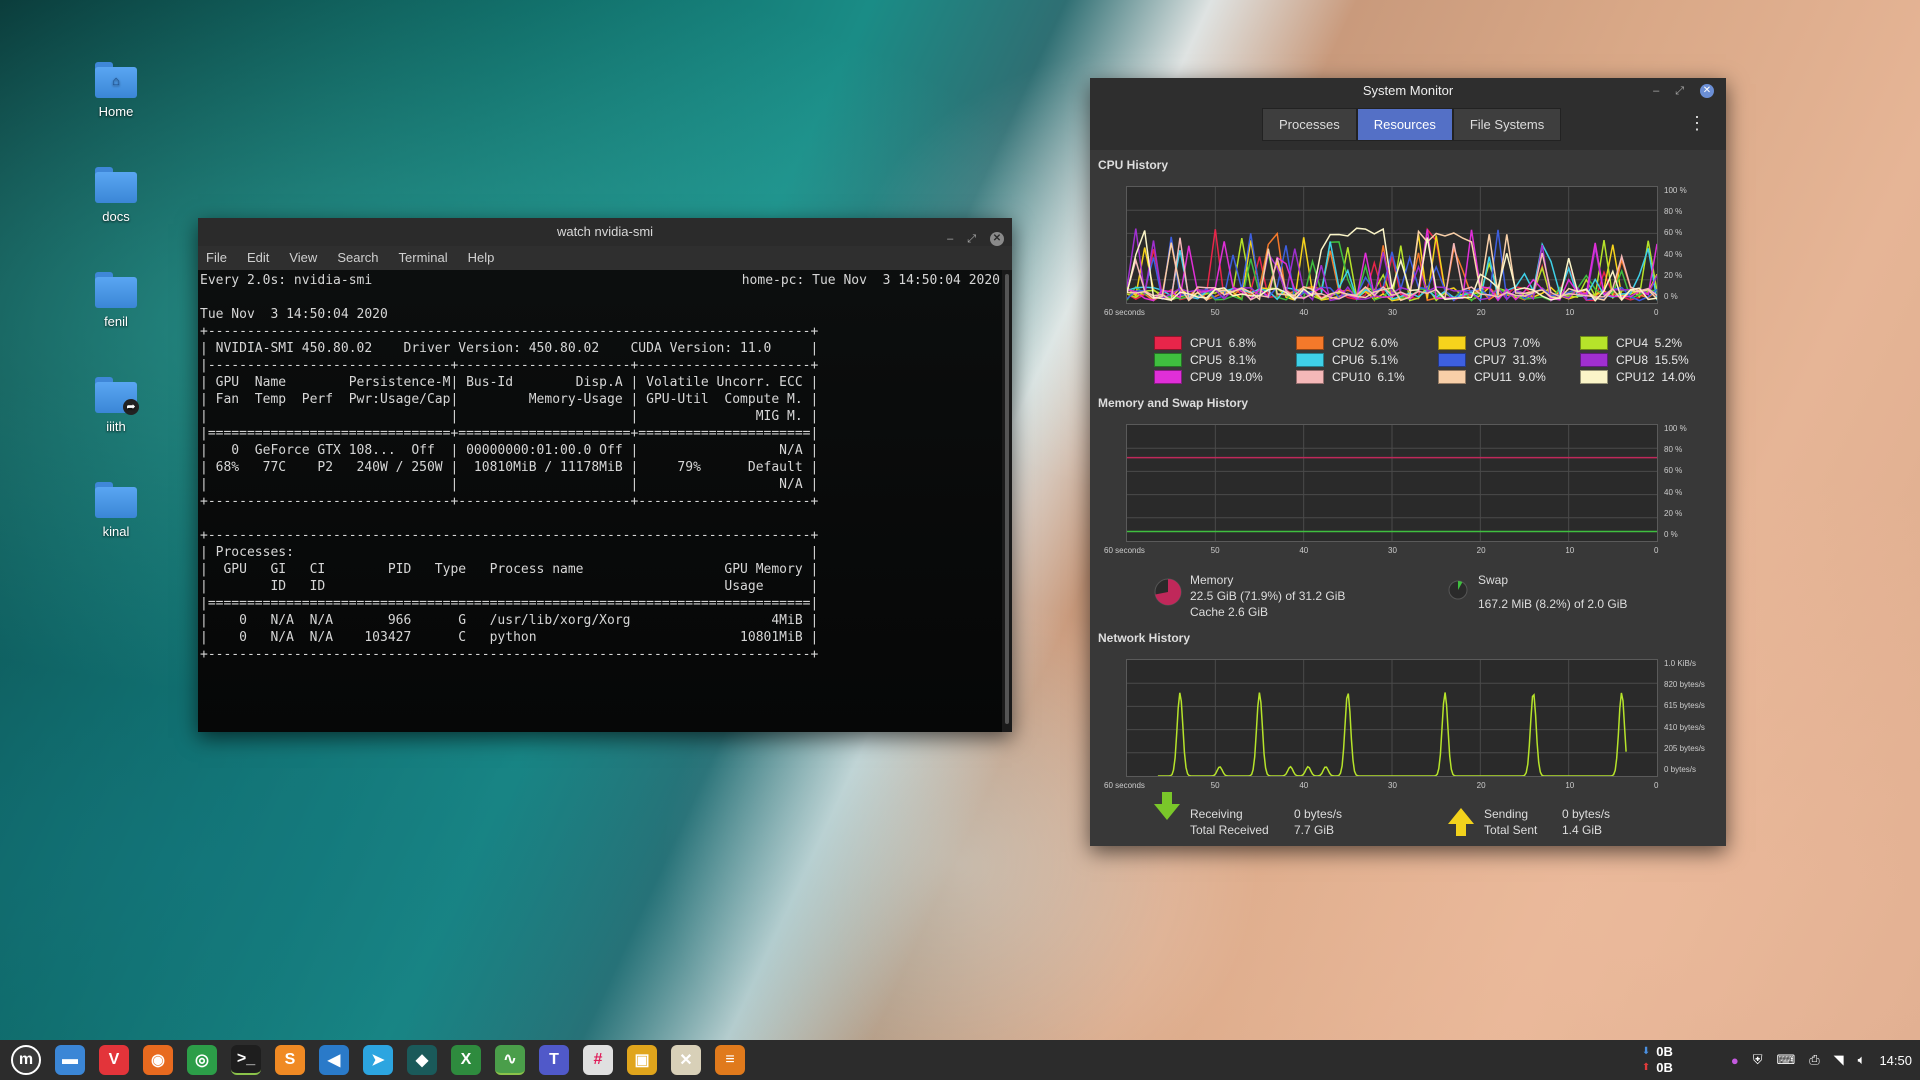 The width and height of the screenshot is (1920, 1080). What do you see at coordinates (116, 195) in the screenshot?
I see `desktop-icon-docs: docs` at bounding box center [116, 195].